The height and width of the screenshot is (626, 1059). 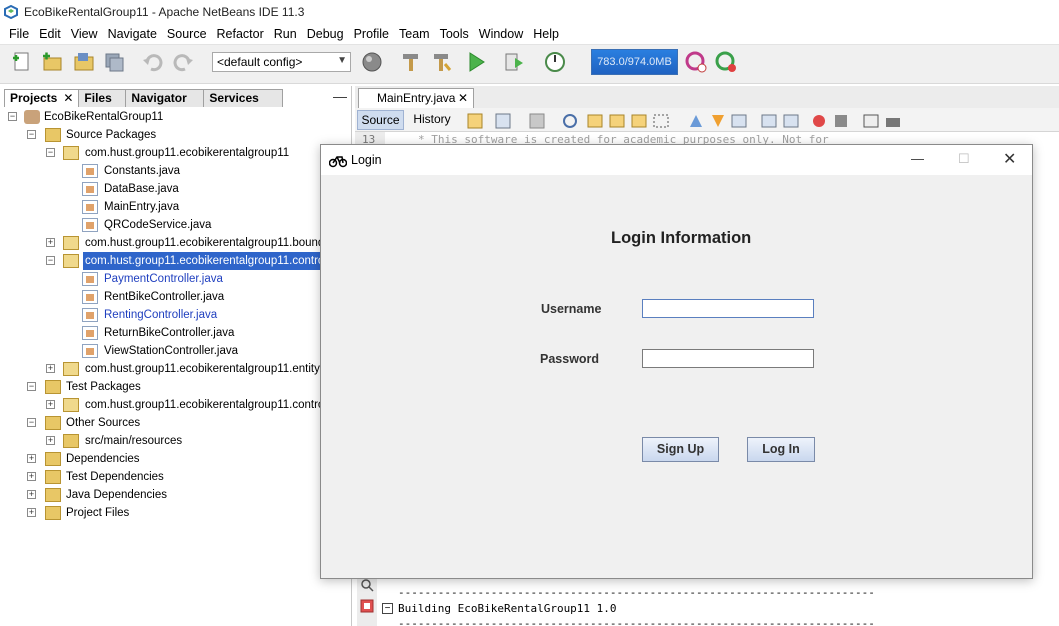 What do you see at coordinates (634, 62) in the screenshot?
I see `memory-indicator: 783.0/974.0MB` at bounding box center [634, 62].